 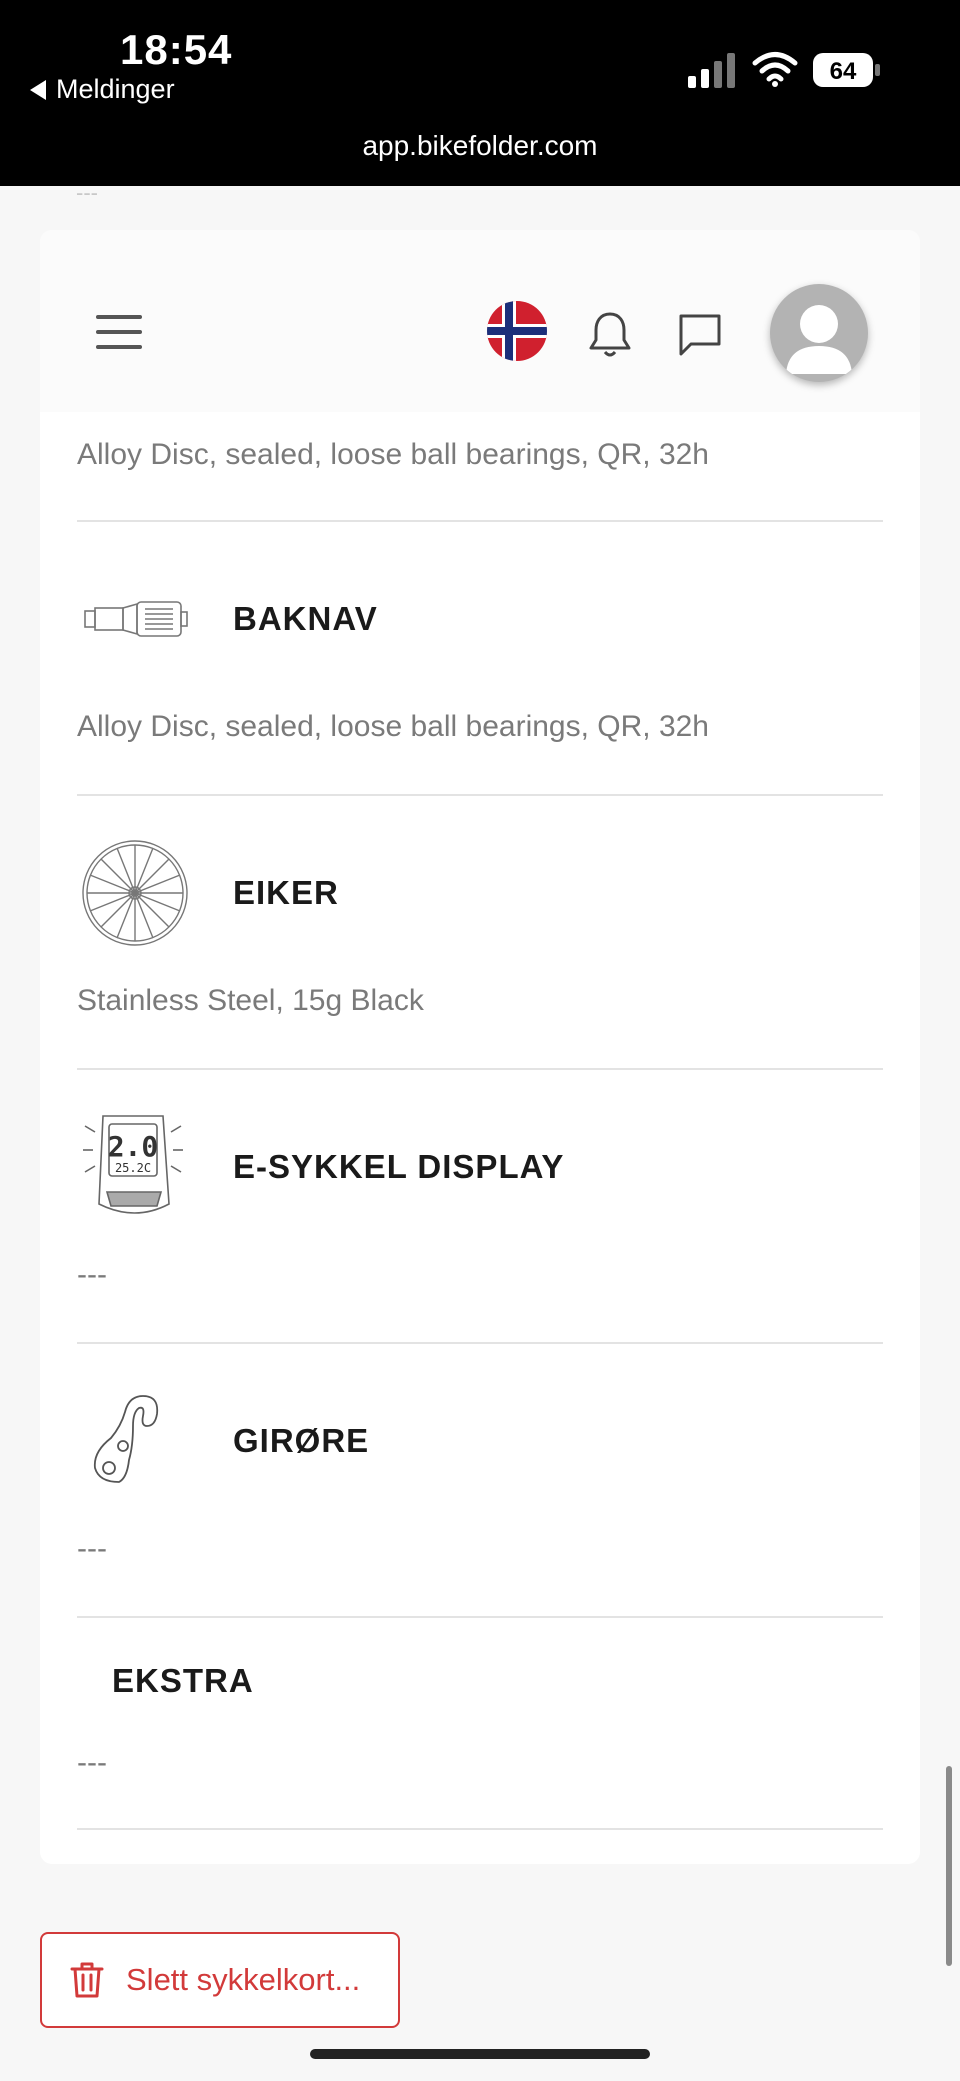 What do you see at coordinates (38, 89) in the screenshot?
I see `back-arrow-icon` at bounding box center [38, 89].